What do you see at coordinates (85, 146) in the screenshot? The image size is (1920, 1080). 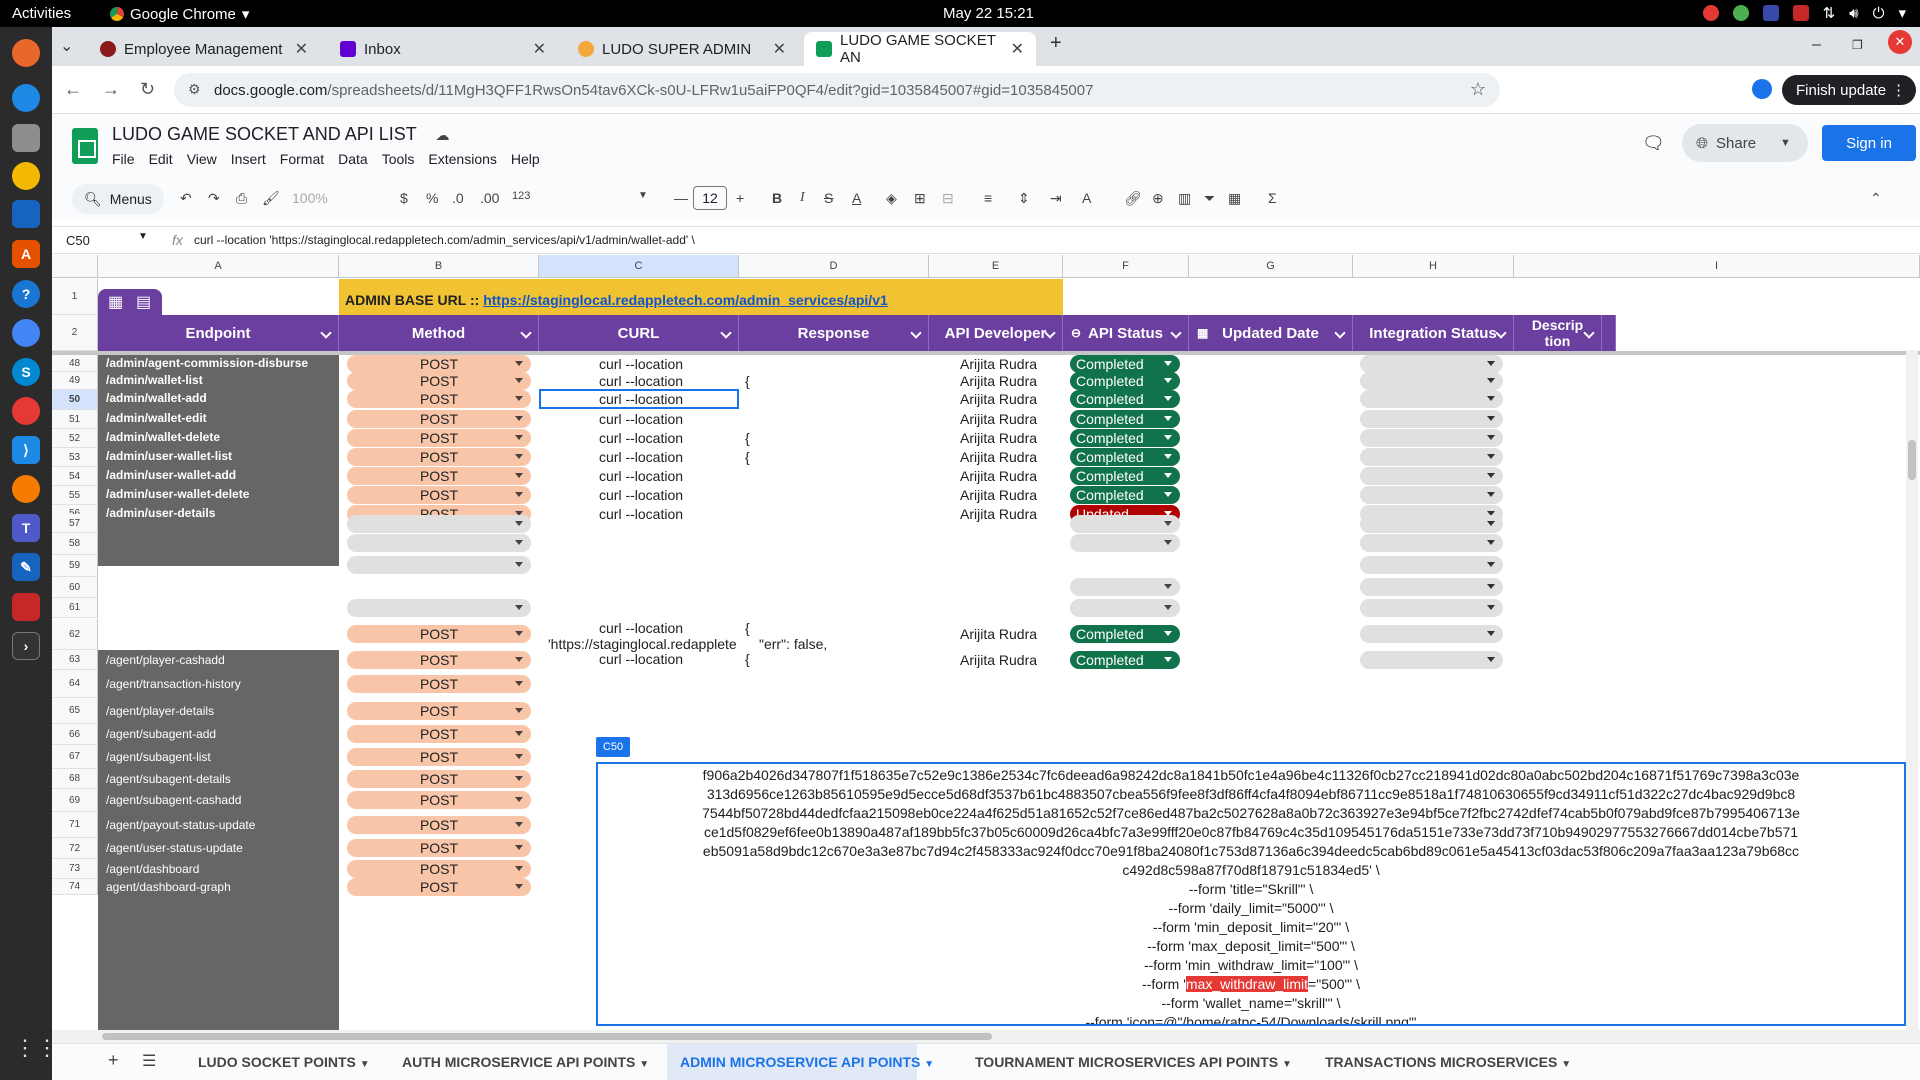 I see `sheets-logo-icon` at bounding box center [85, 146].